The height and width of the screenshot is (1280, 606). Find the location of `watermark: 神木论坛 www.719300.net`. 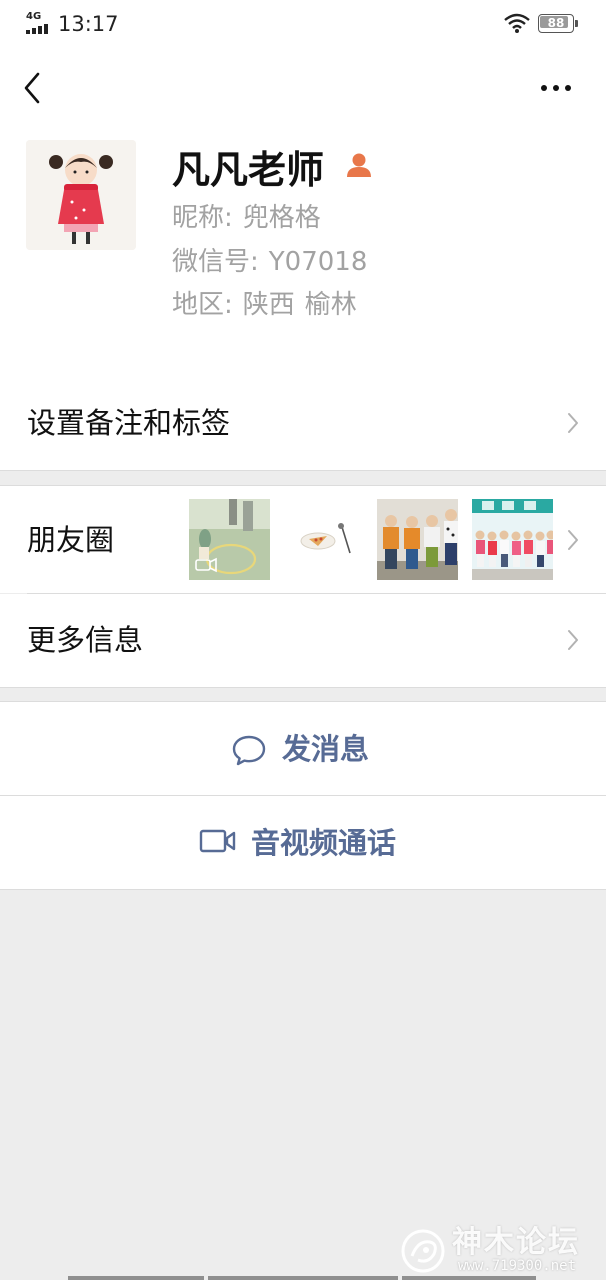

watermark: 神木论坛 www.719300.net is located at coordinates (500, 1251).